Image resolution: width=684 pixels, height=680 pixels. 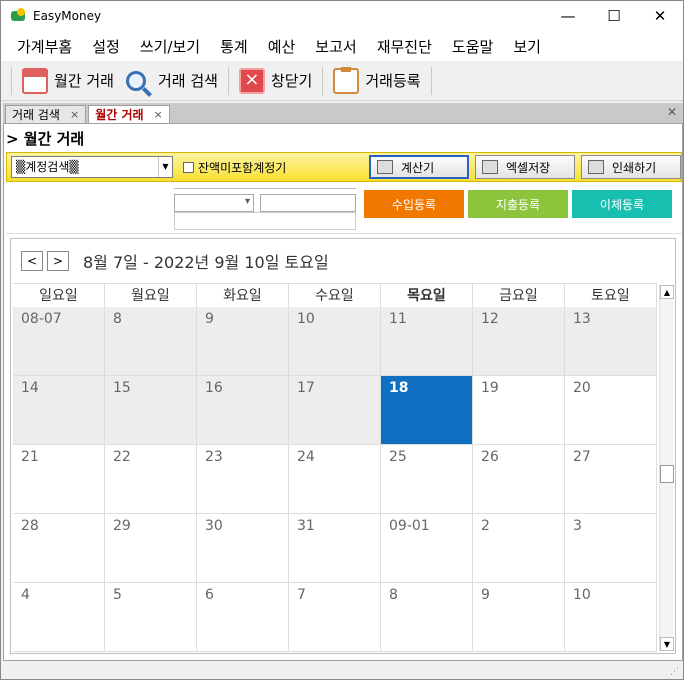 I want to click on calendar-day: 27, so click(x=611, y=479).